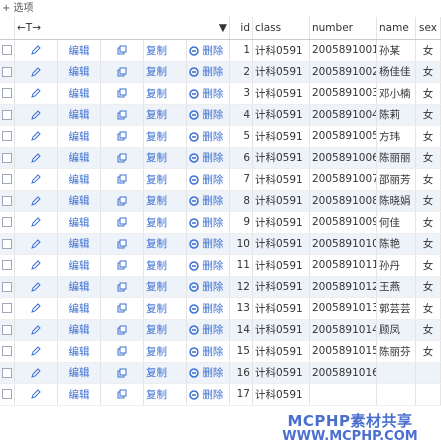  I want to click on options-toggle: + 选项, so click(220, 8).